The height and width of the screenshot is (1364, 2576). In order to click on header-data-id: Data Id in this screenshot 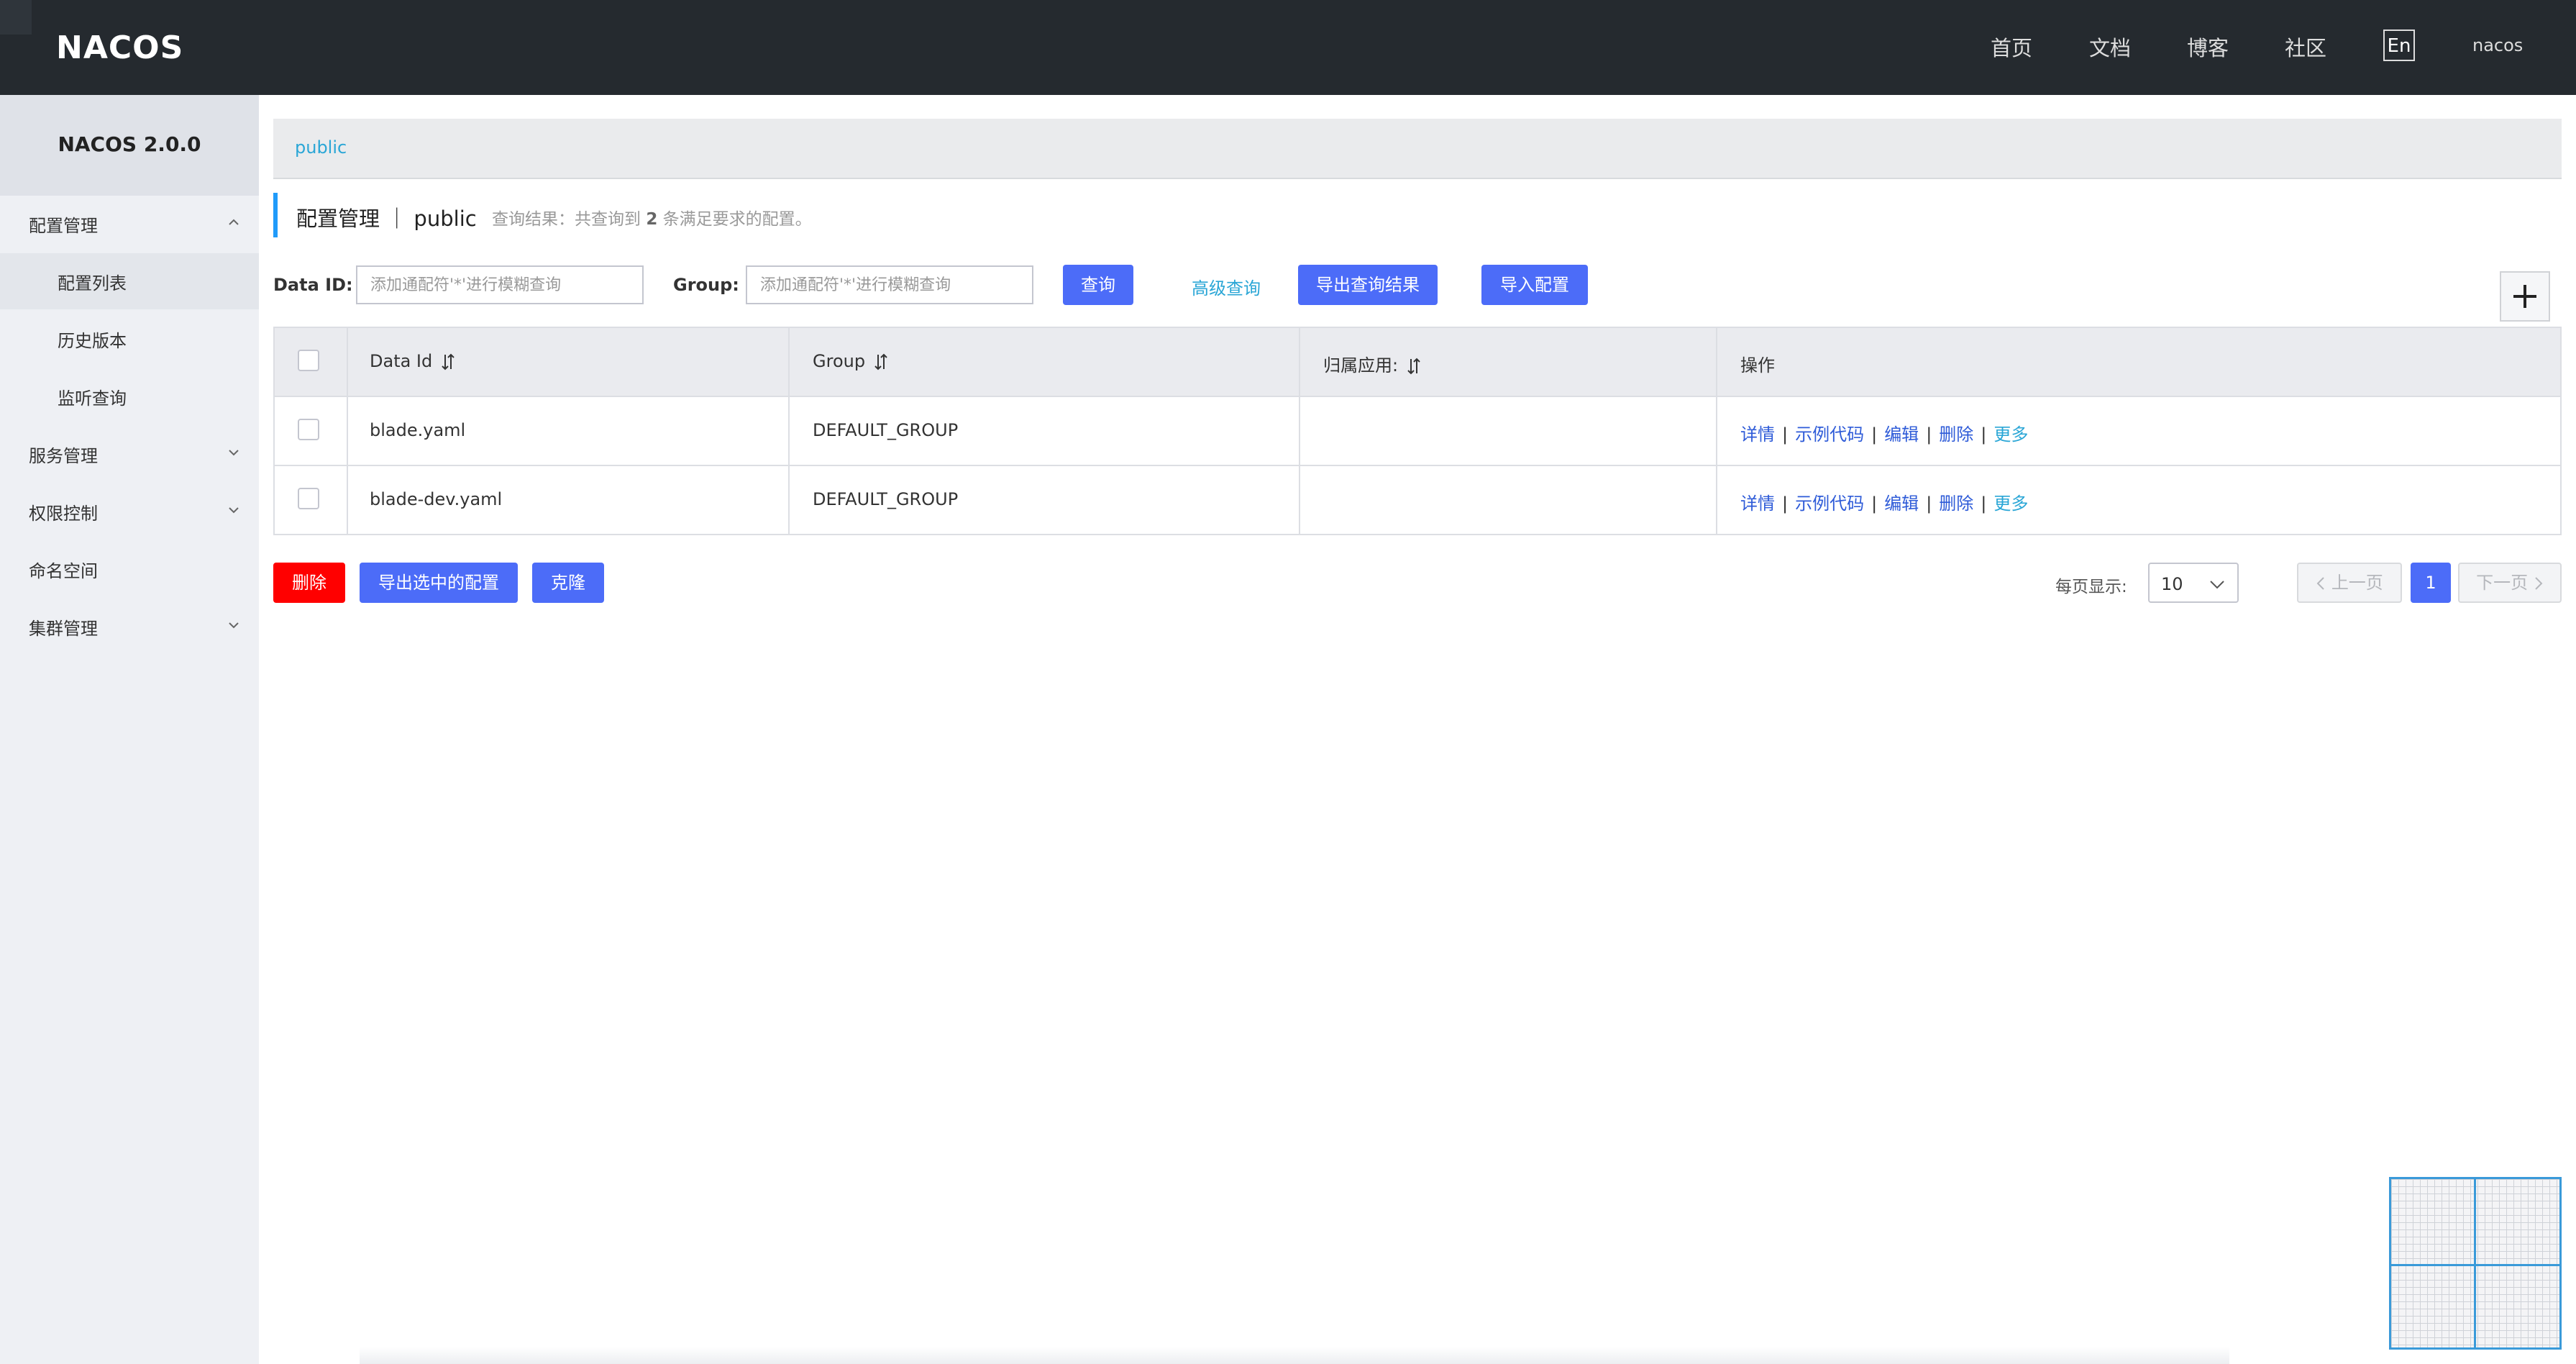, I will do `click(412, 361)`.